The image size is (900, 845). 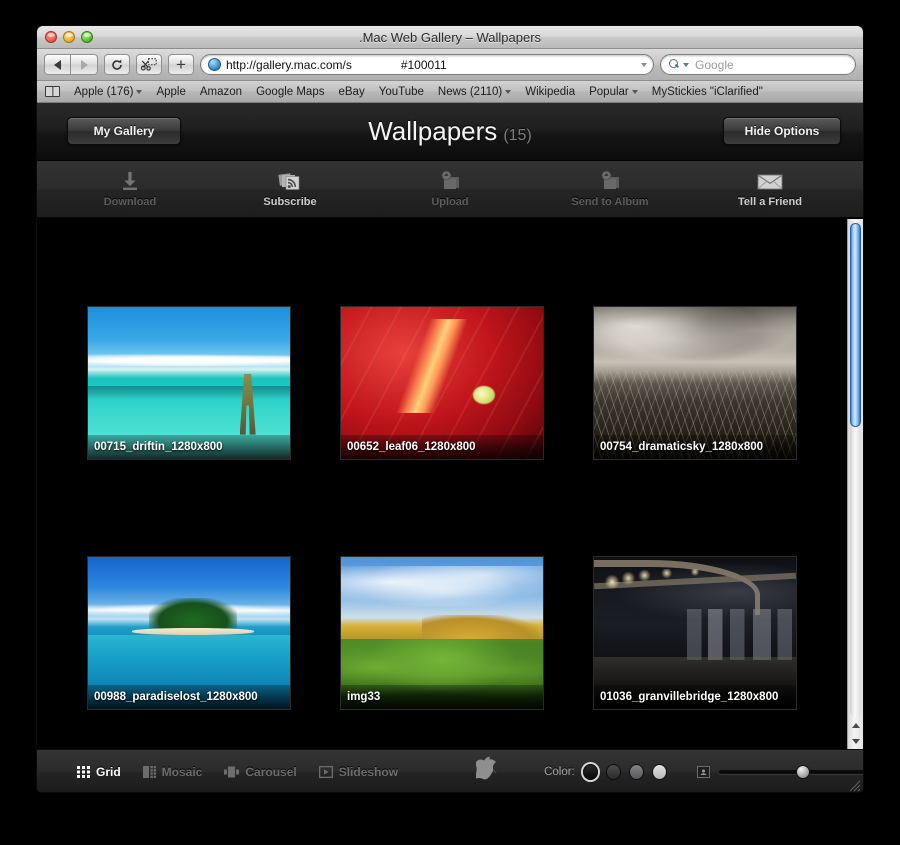 I want to click on photo-caption: 00988_paradiselost_1280x800, so click(x=189, y=697).